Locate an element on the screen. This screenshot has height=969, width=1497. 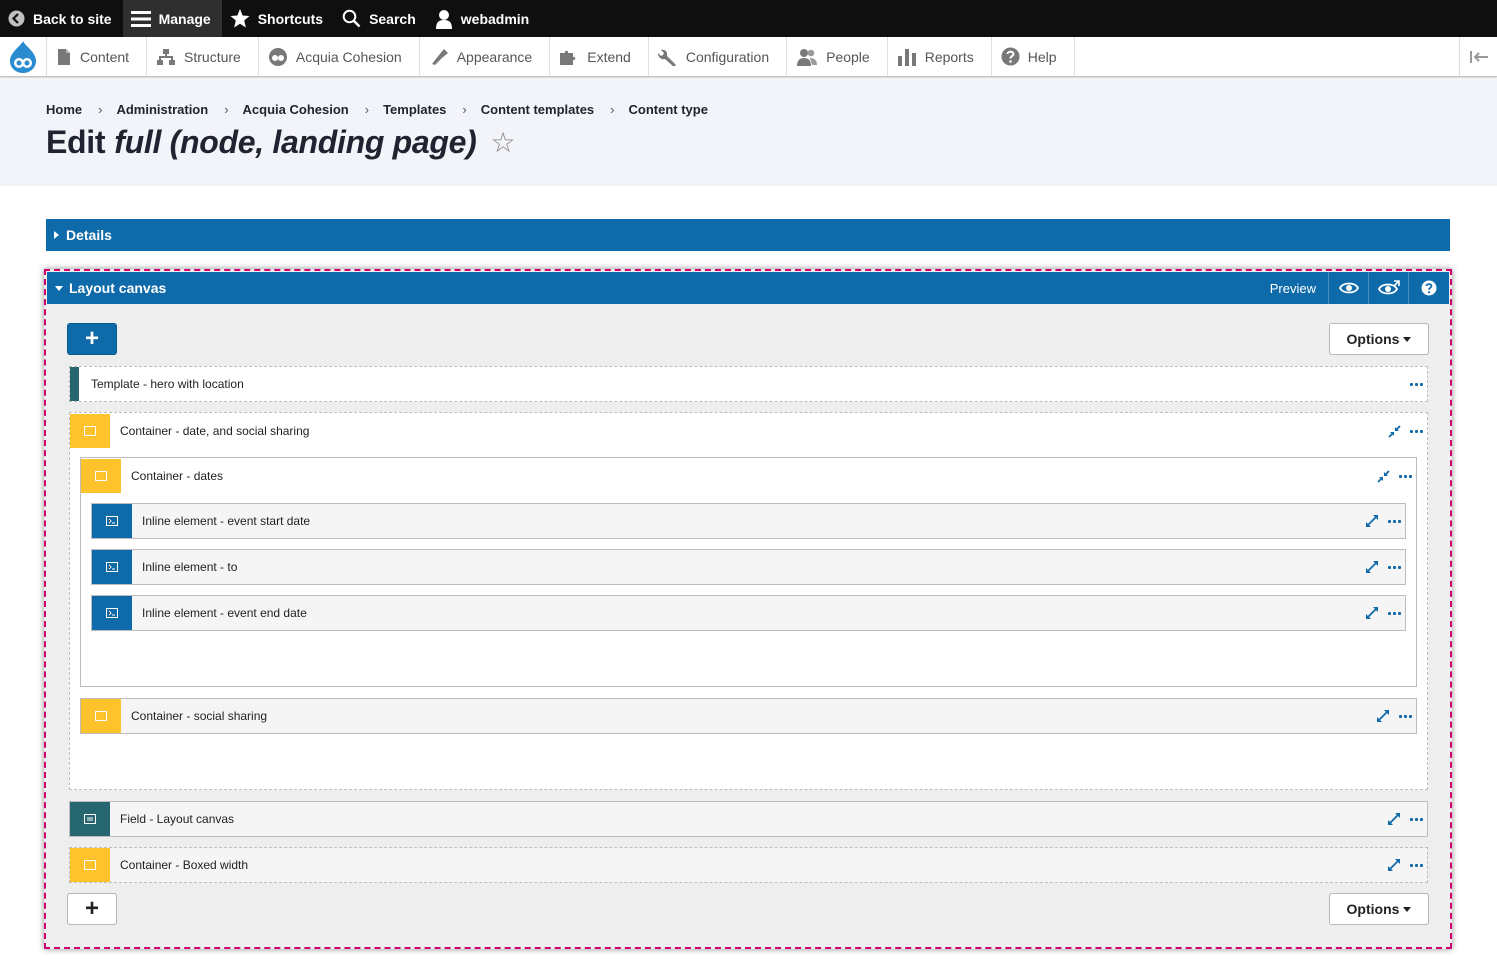
canvas-row-container-dates: Container - dates is located at coordinates (748, 476).